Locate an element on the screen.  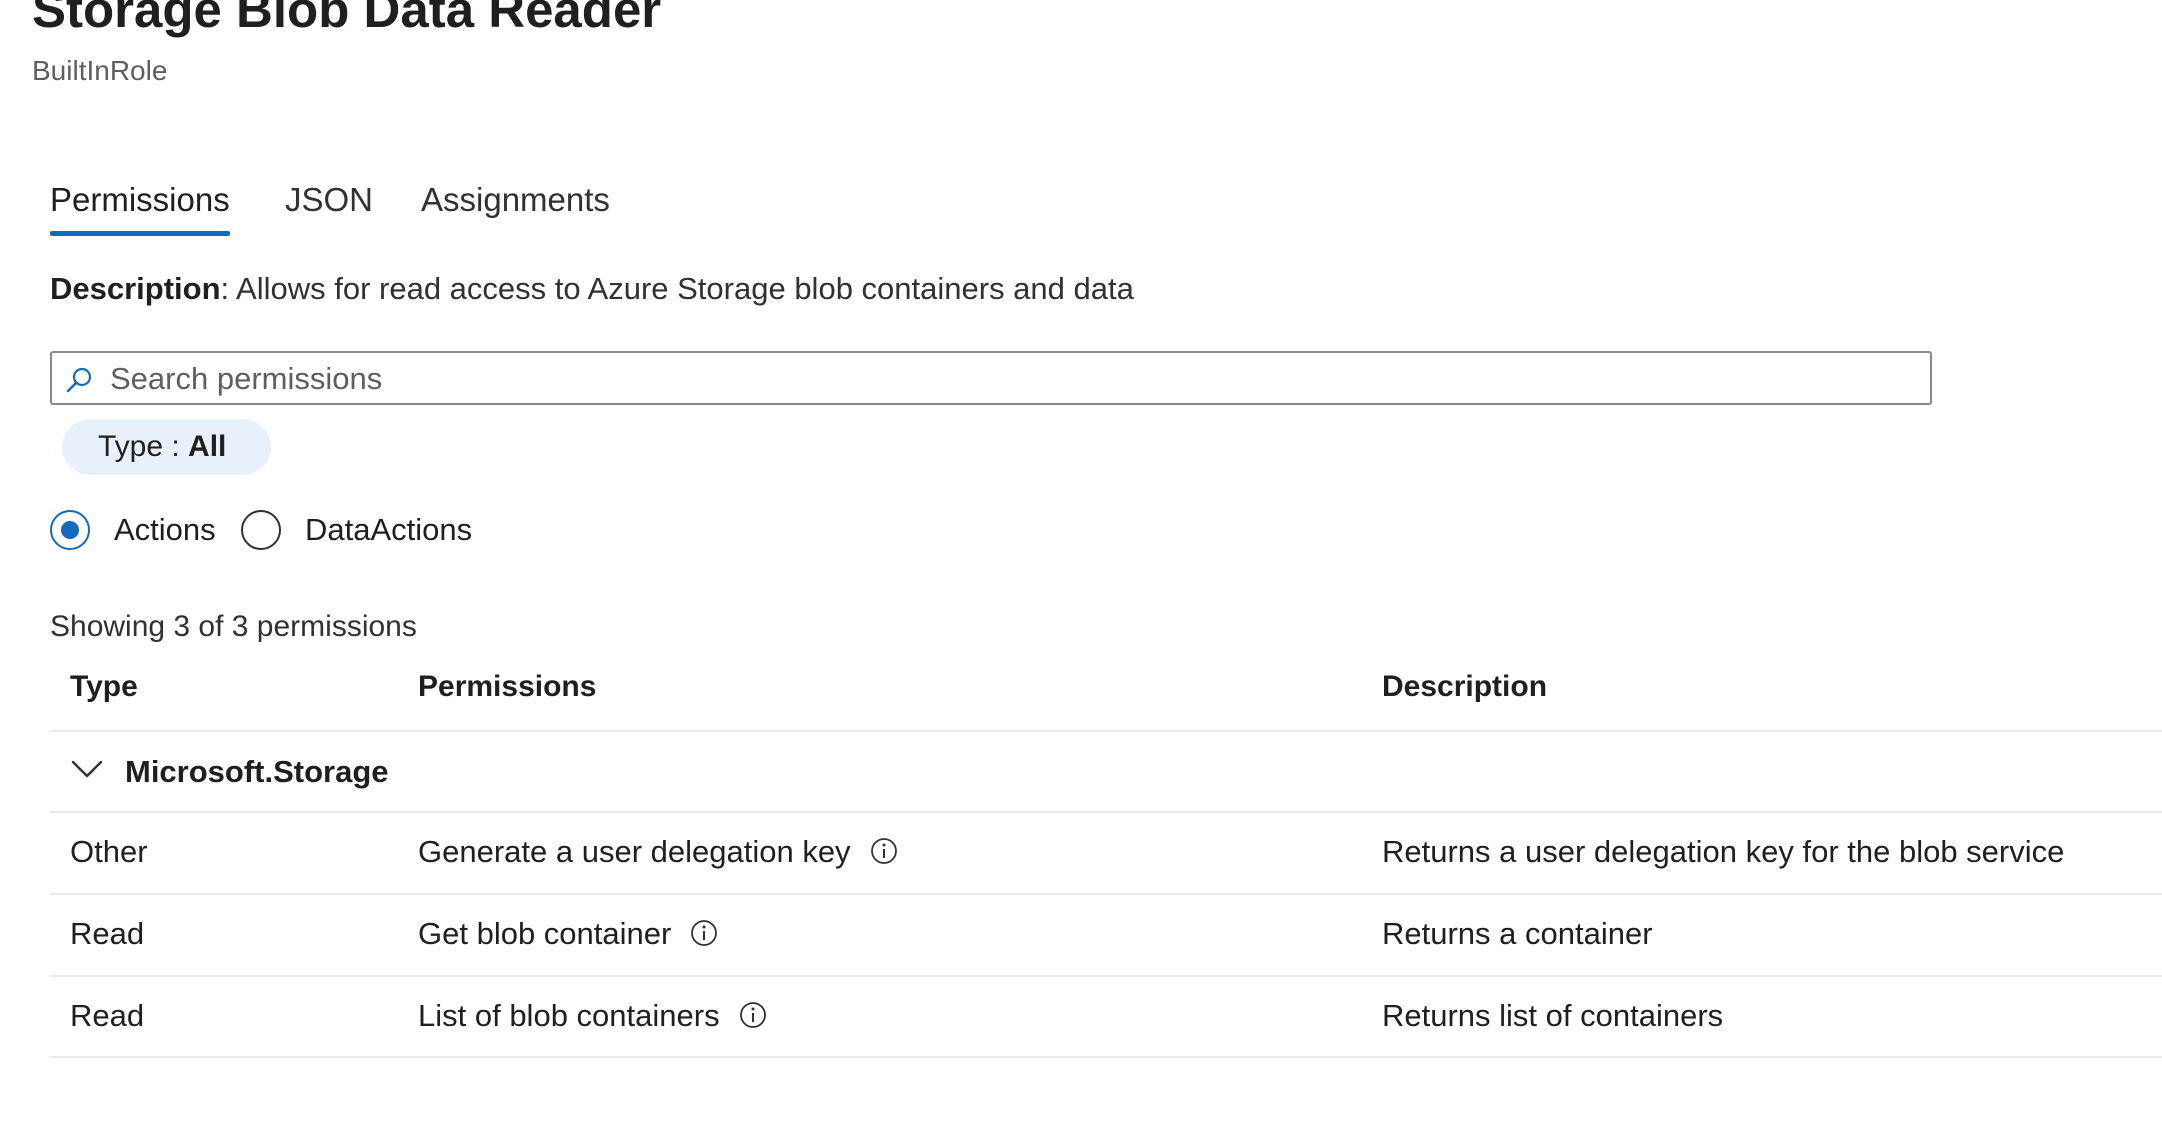
radio-actions-circle is located at coordinates (70, 530).